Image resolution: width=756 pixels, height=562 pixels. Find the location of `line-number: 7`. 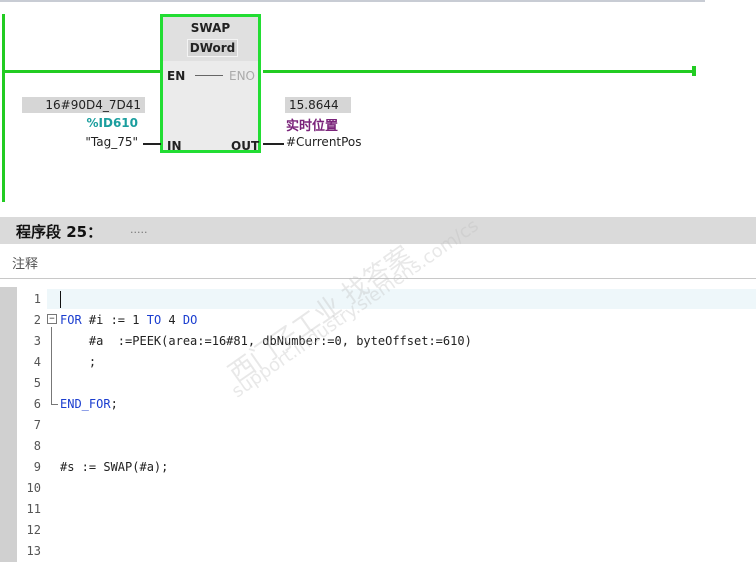

line-number: 7 is located at coordinates (37, 425).